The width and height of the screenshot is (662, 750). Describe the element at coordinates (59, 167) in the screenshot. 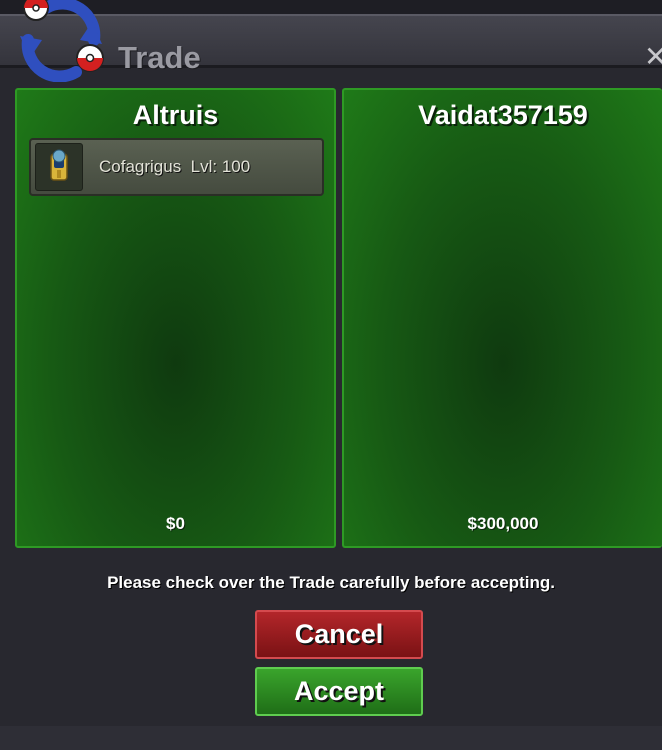

I see `cofagrigus-icon` at that location.